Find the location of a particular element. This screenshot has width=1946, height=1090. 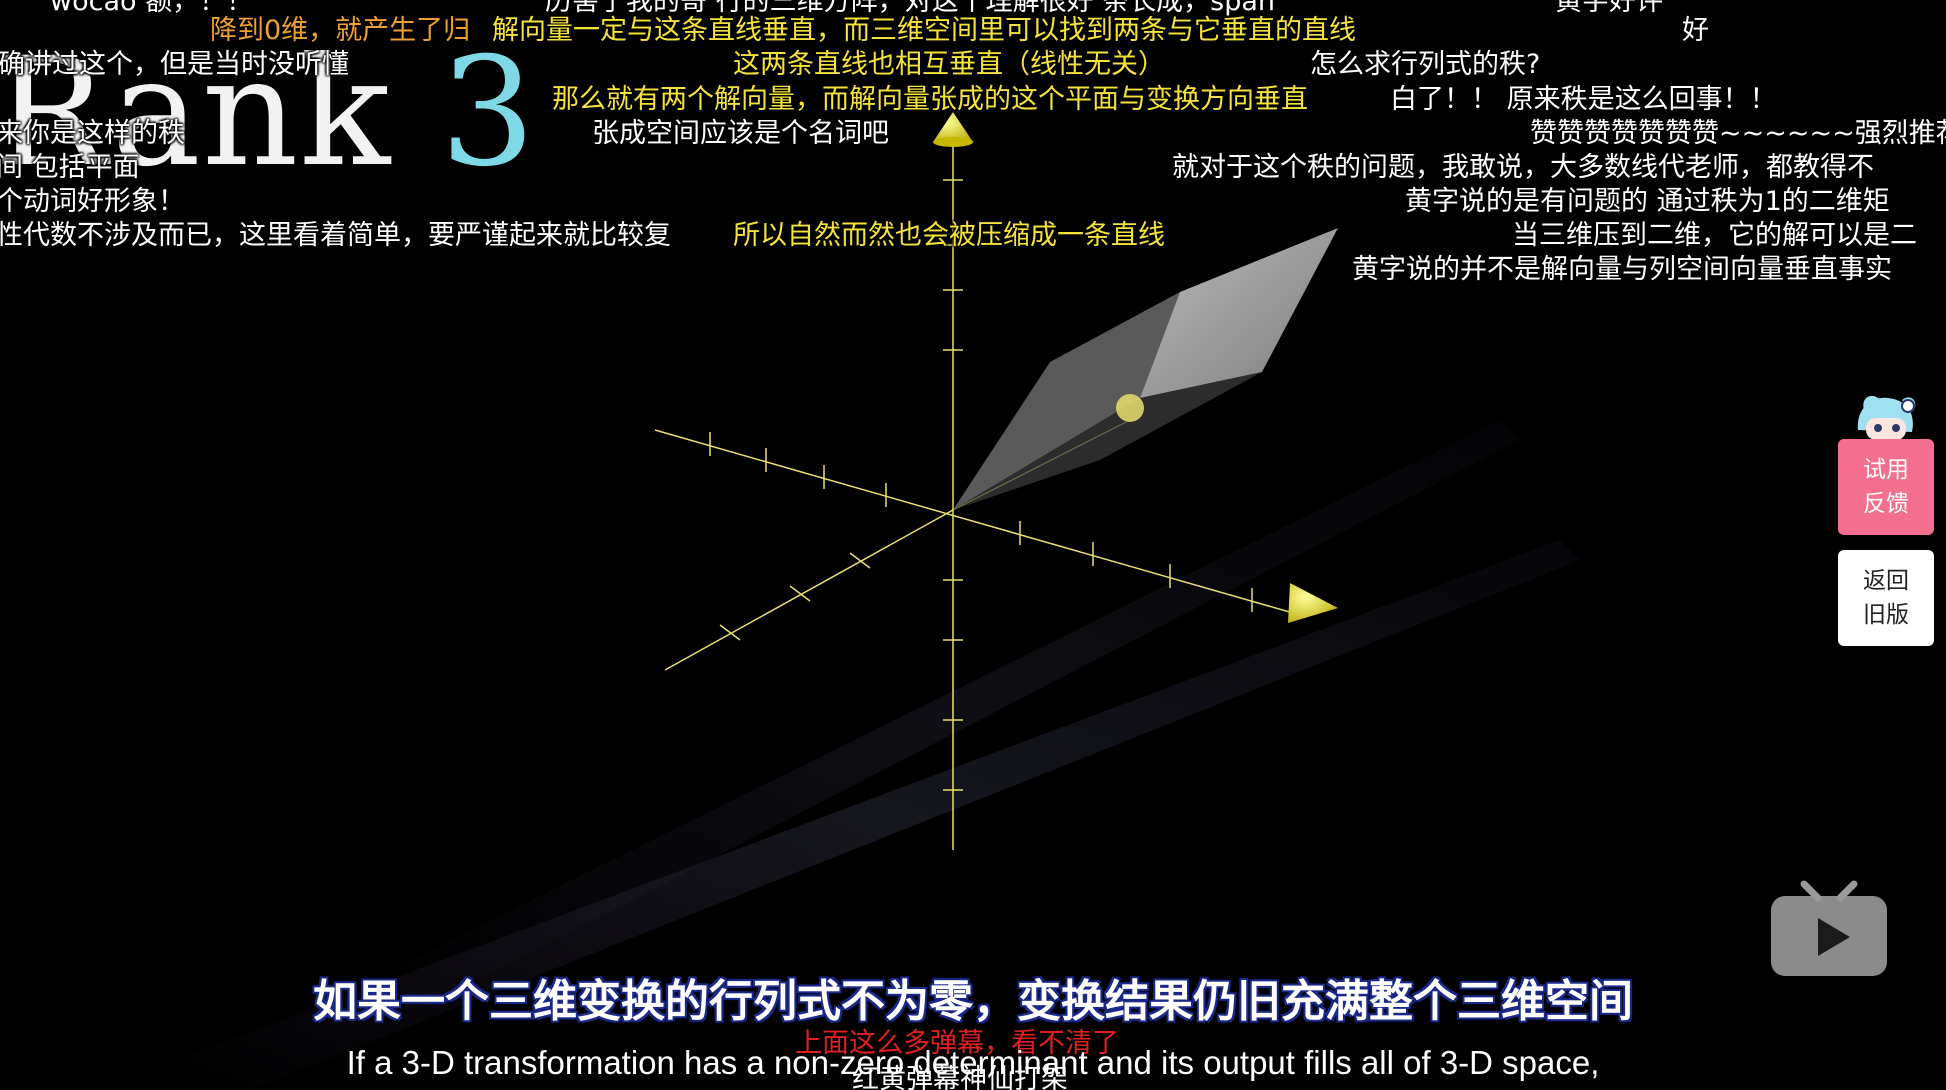

danmaku-comment: 确讲过这个，但是当时没听懂 is located at coordinates (174, 64).